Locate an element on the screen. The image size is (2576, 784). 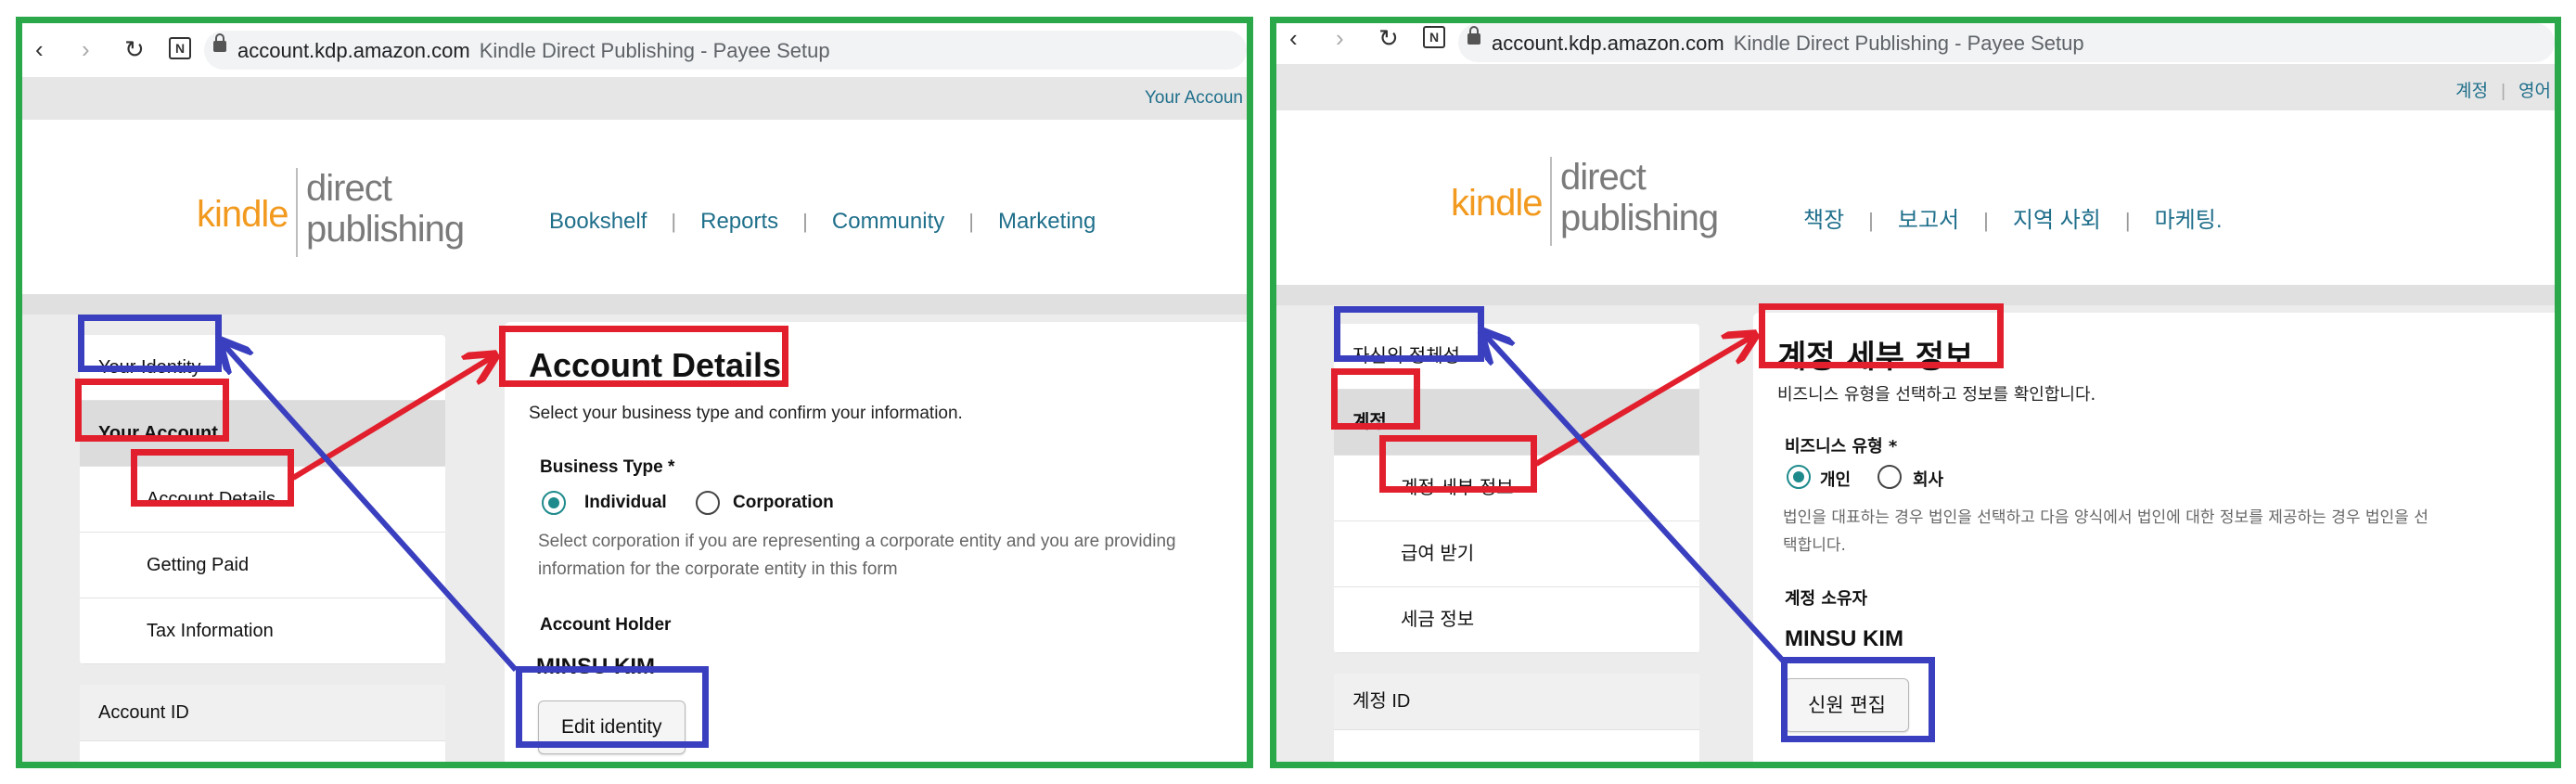
main-nav: 책장 | 보고서 | 지역 사회 | 마케팅. is located at coordinates (2013, 217).